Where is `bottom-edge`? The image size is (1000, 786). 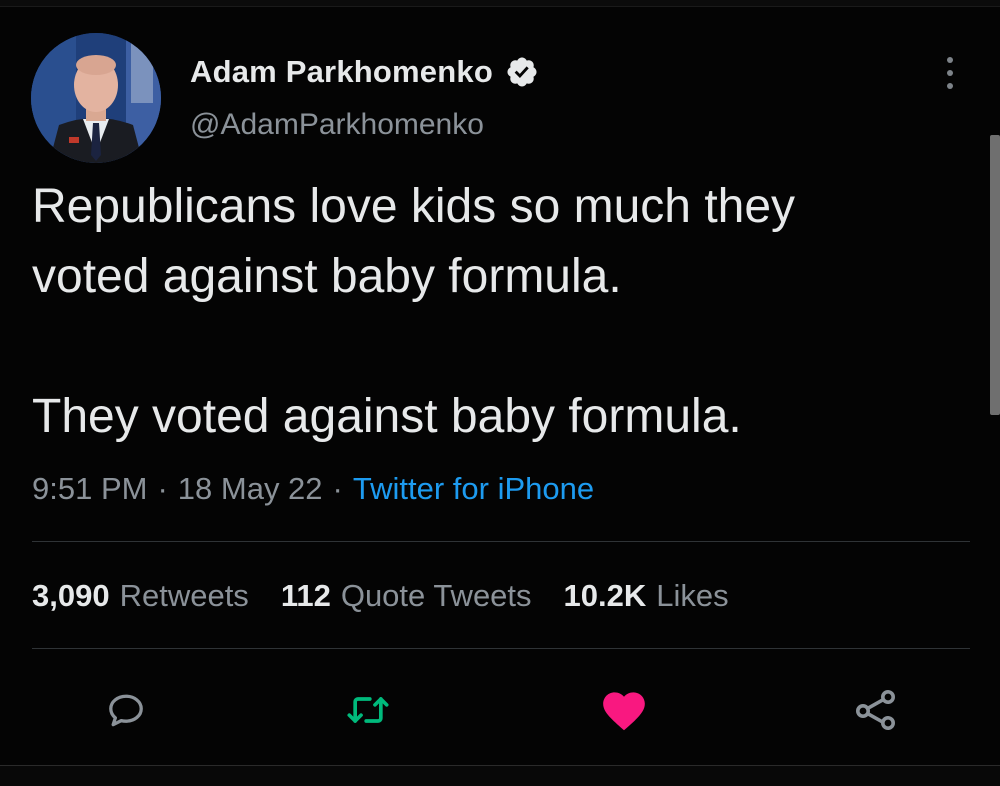 bottom-edge is located at coordinates (500, 775).